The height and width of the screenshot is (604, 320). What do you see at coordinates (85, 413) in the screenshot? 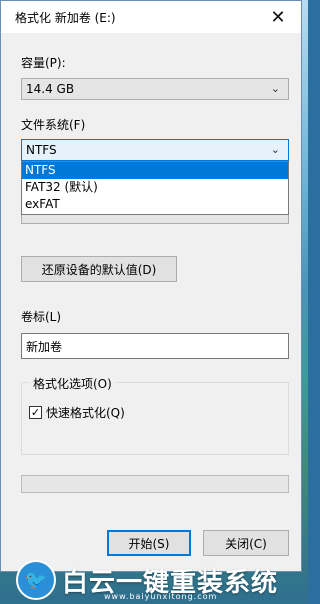
I see `quick-format-label: 快速格式化(Q)` at bounding box center [85, 413].